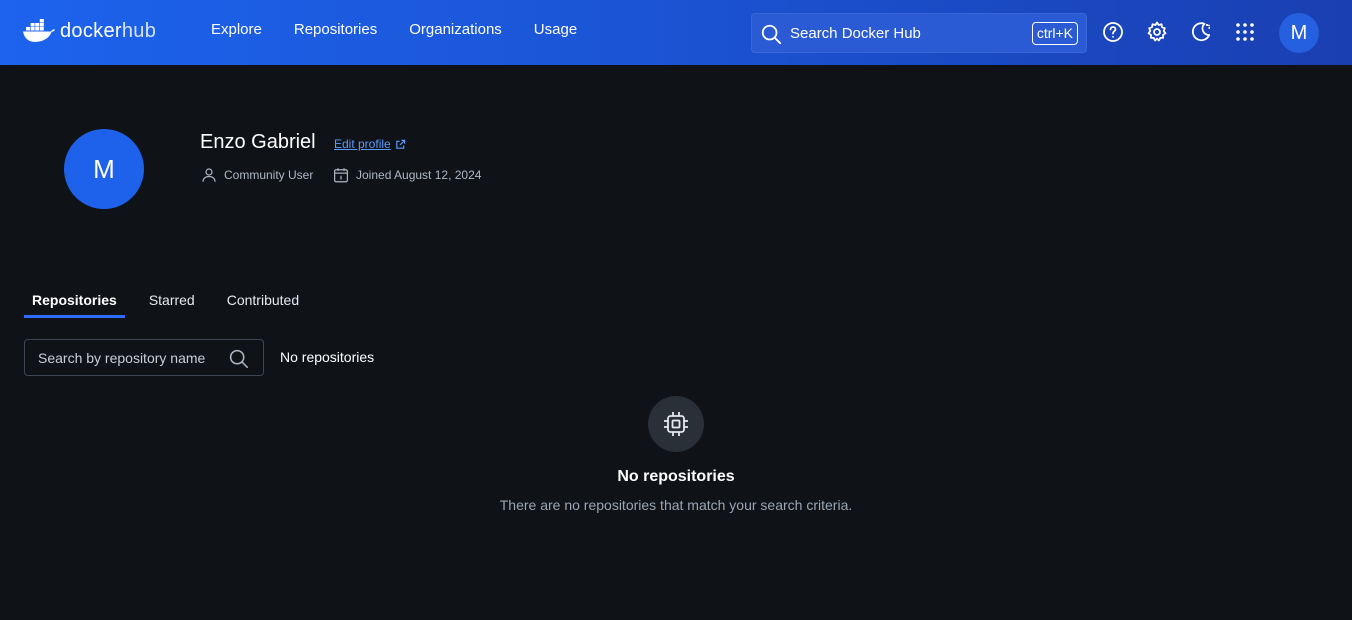  I want to click on logo-wordmark: dockerhub, so click(108, 31).